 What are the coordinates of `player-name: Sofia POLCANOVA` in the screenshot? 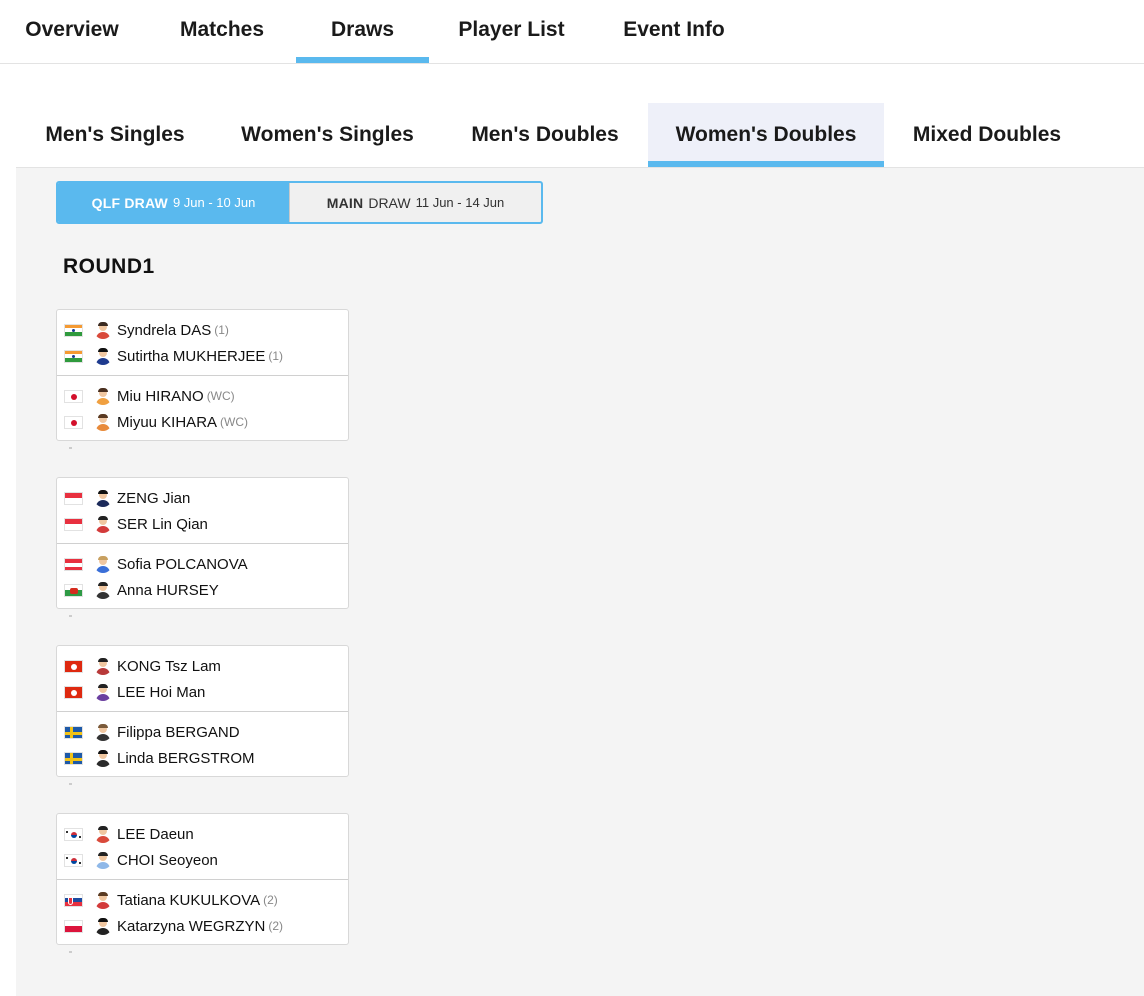 It's located at (182, 564).